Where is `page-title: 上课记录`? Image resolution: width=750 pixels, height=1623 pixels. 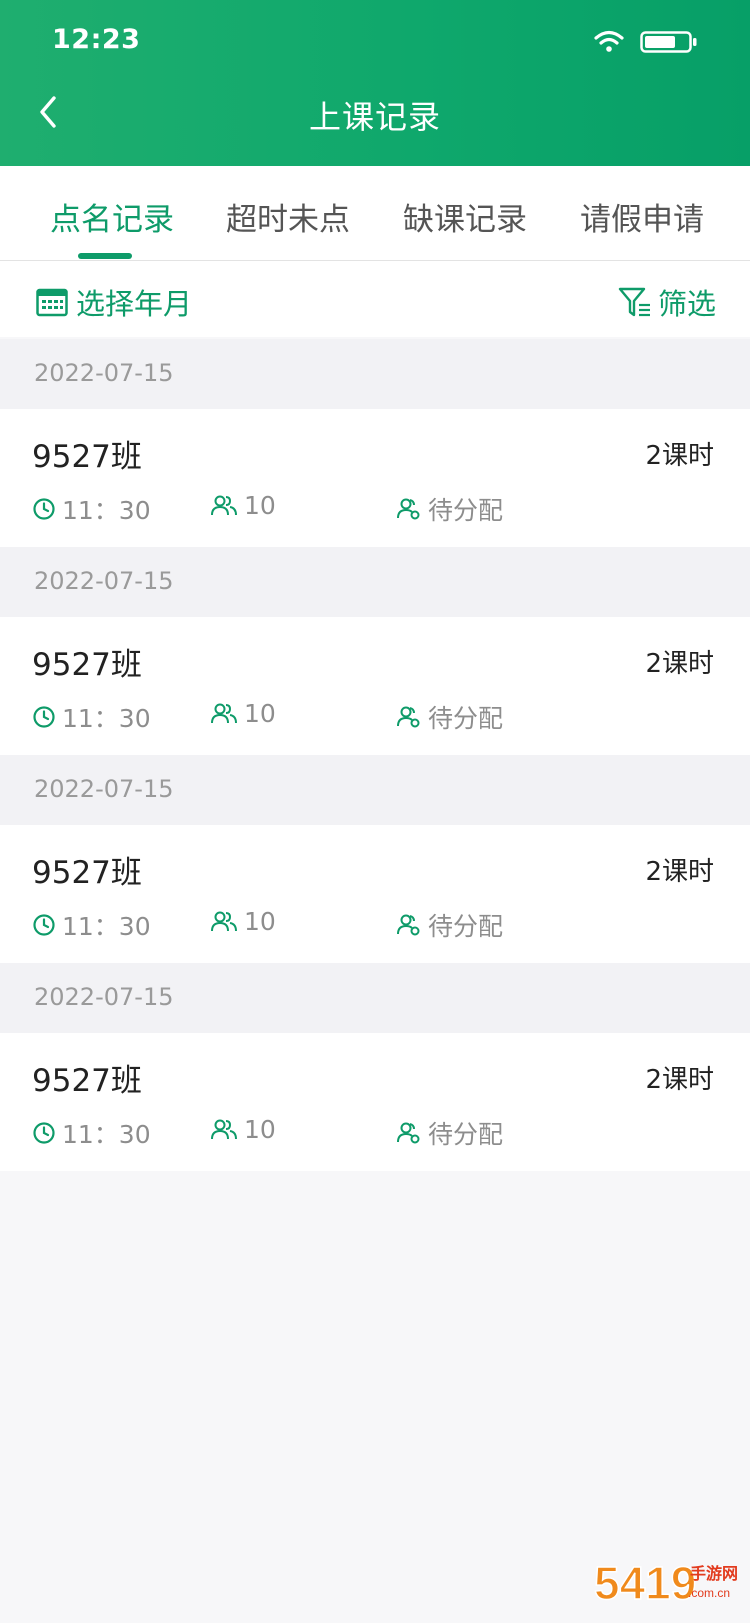 page-title: 上课记录 is located at coordinates (374, 117).